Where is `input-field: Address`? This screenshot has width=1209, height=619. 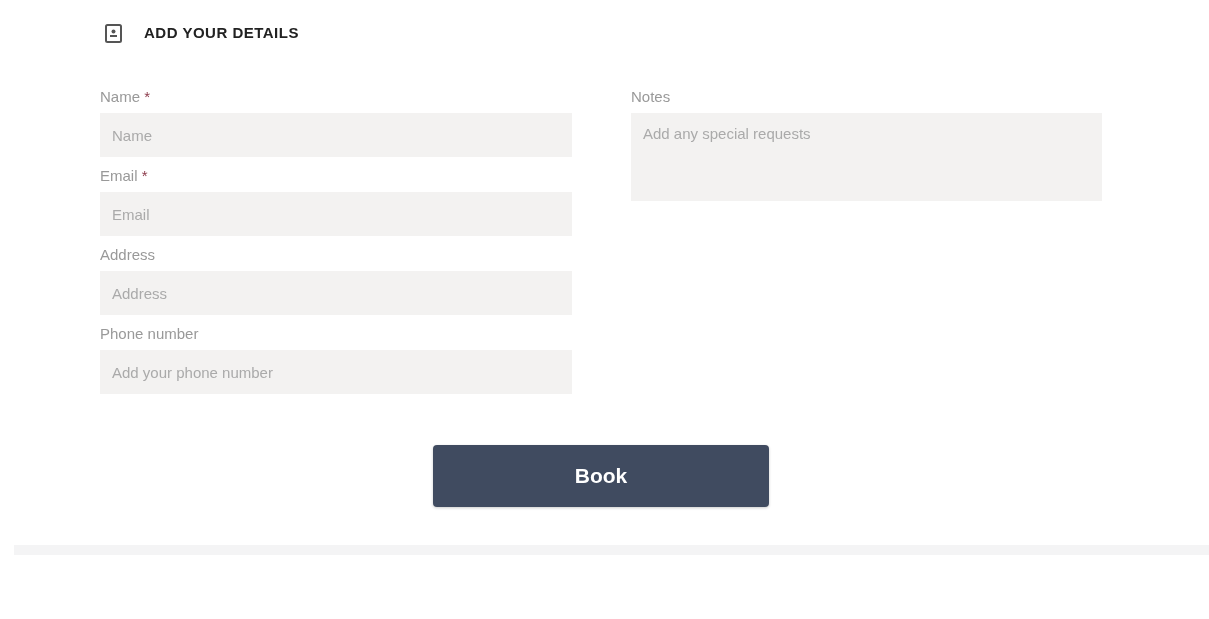 input-field: Address is located at coordinates (336, 293).